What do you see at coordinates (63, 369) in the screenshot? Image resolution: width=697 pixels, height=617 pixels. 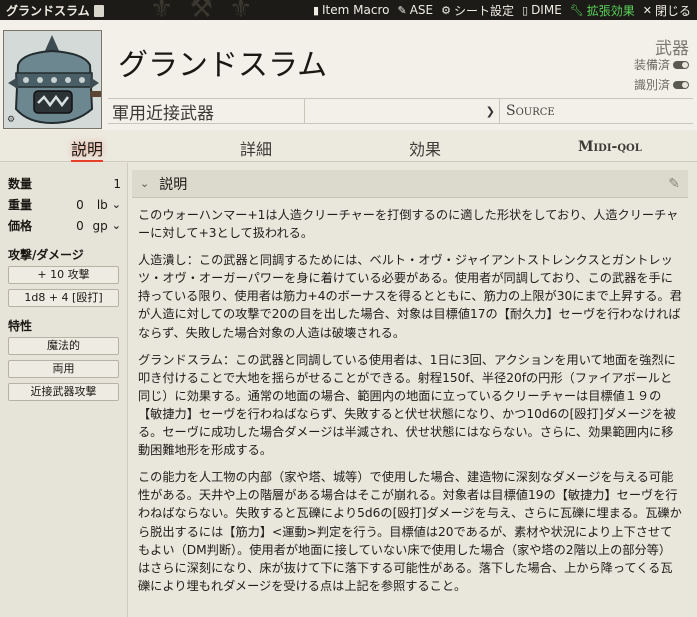 I see `property-versatile: 両用` at bounding box center [63, 369].